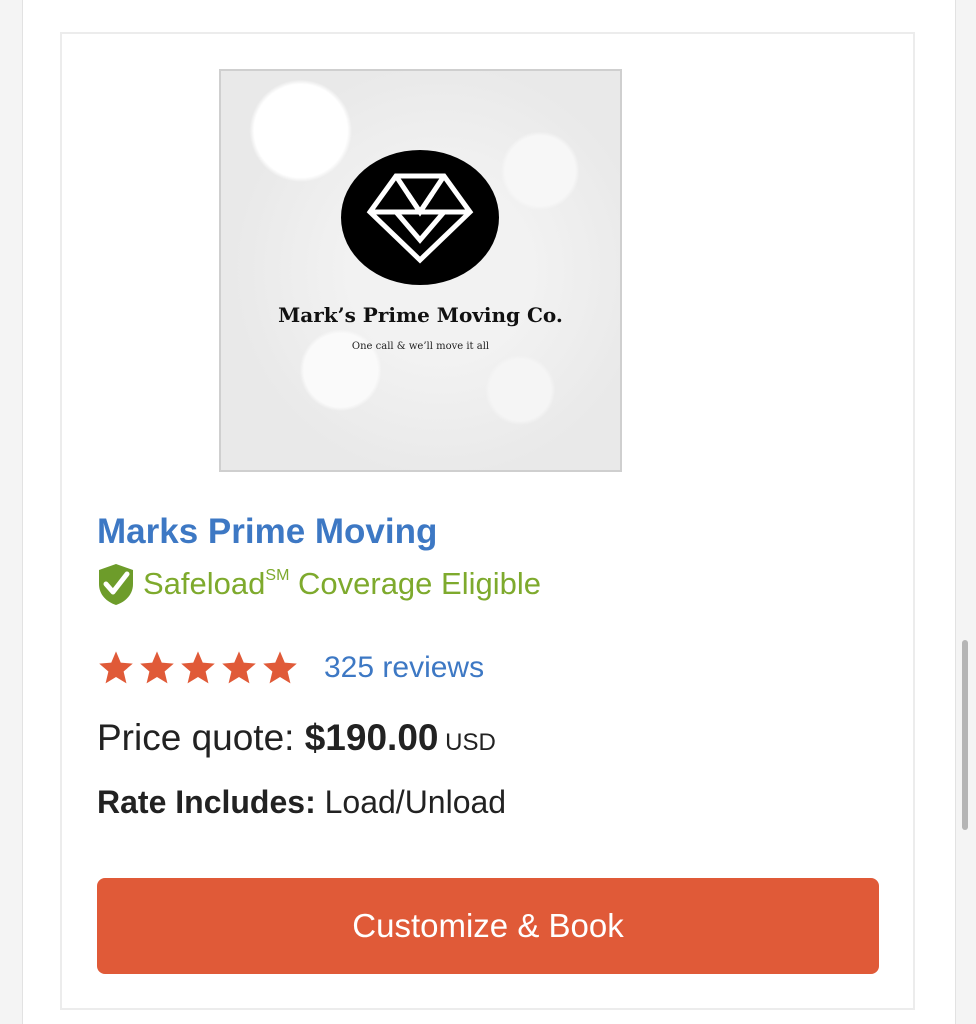 This screenshot has height=1024, width=976. I want to click on rating-row: 325 reviews, so click(290, 668).